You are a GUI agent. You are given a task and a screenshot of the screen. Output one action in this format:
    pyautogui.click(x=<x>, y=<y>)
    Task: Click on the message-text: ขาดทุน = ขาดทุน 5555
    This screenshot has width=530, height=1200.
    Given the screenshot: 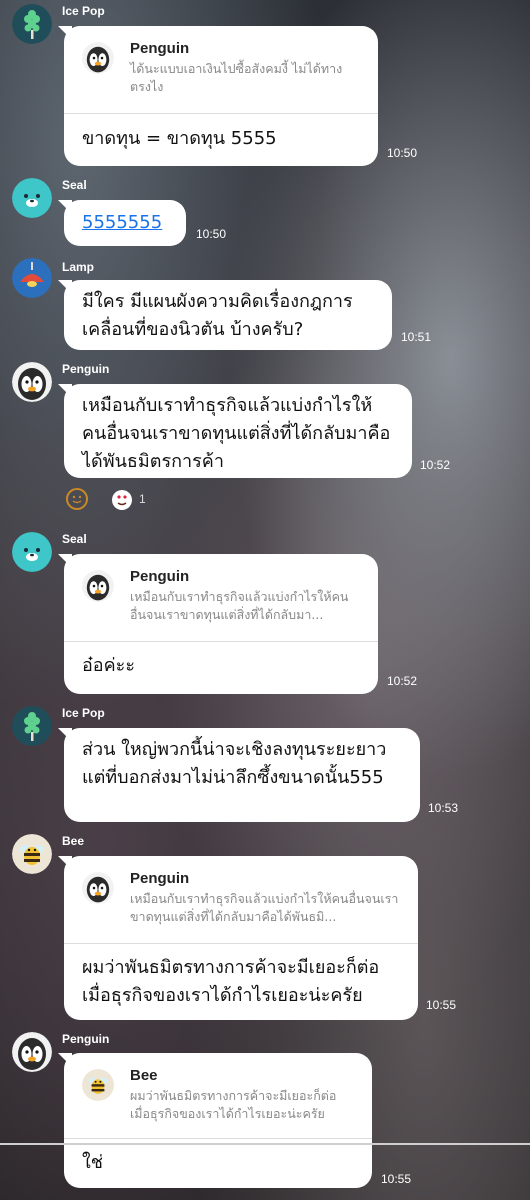 What is the action you would take?
    pyautogui.click(x=179, y=138)
    